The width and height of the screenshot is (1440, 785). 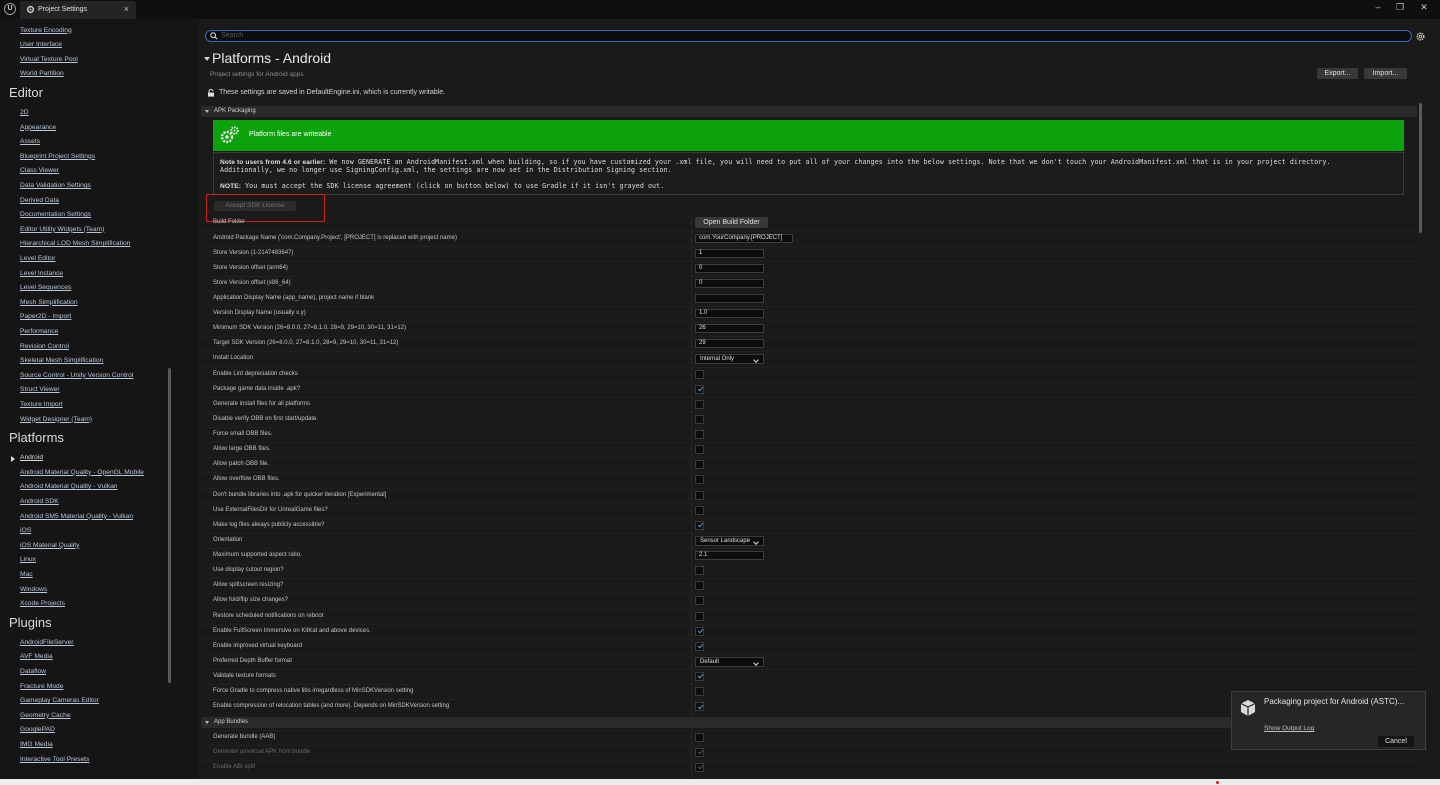 What do you see at coordinates (691, 497) in the screenshot?
I see `column-splitter` at bounding box center [691, 497].